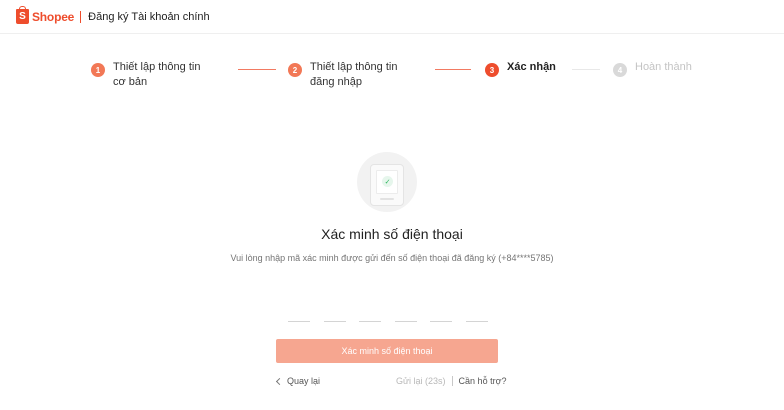 The height and width of the screenshot is (410, 784). I want to click on footer-divider, so click(452, 381).